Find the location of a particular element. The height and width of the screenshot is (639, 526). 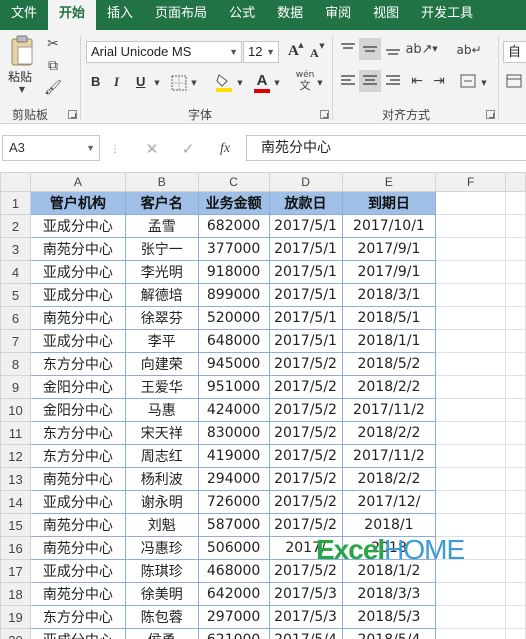

format-painter-icon: 🖌 is located at coordinates (53, 88).